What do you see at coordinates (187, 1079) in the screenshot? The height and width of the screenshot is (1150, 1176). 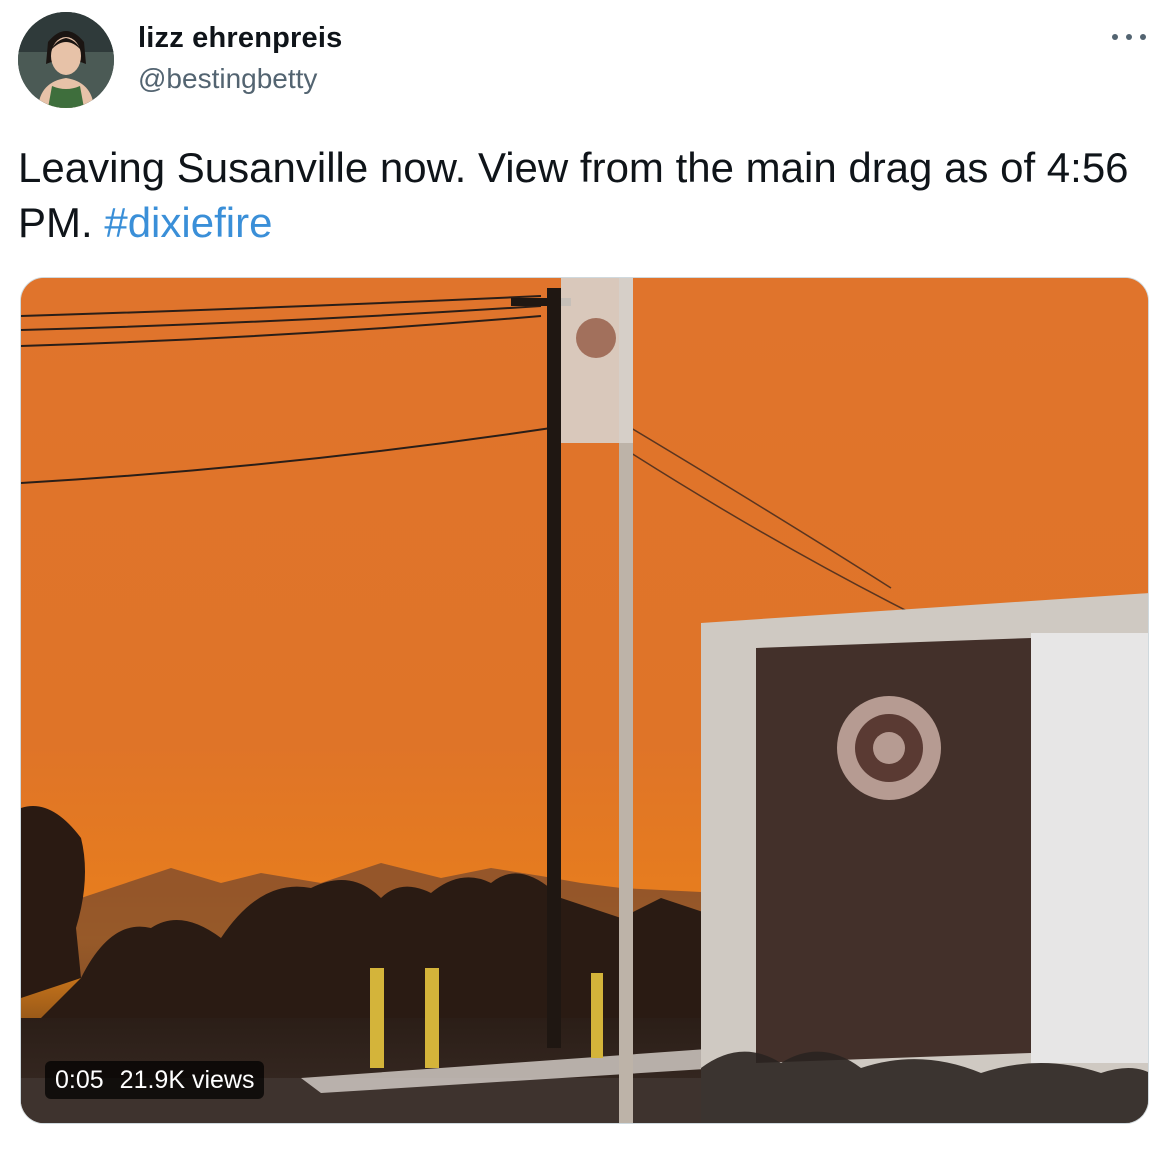 I see `video-view-count: 21.9K views` at bounding box center [187, 1079].